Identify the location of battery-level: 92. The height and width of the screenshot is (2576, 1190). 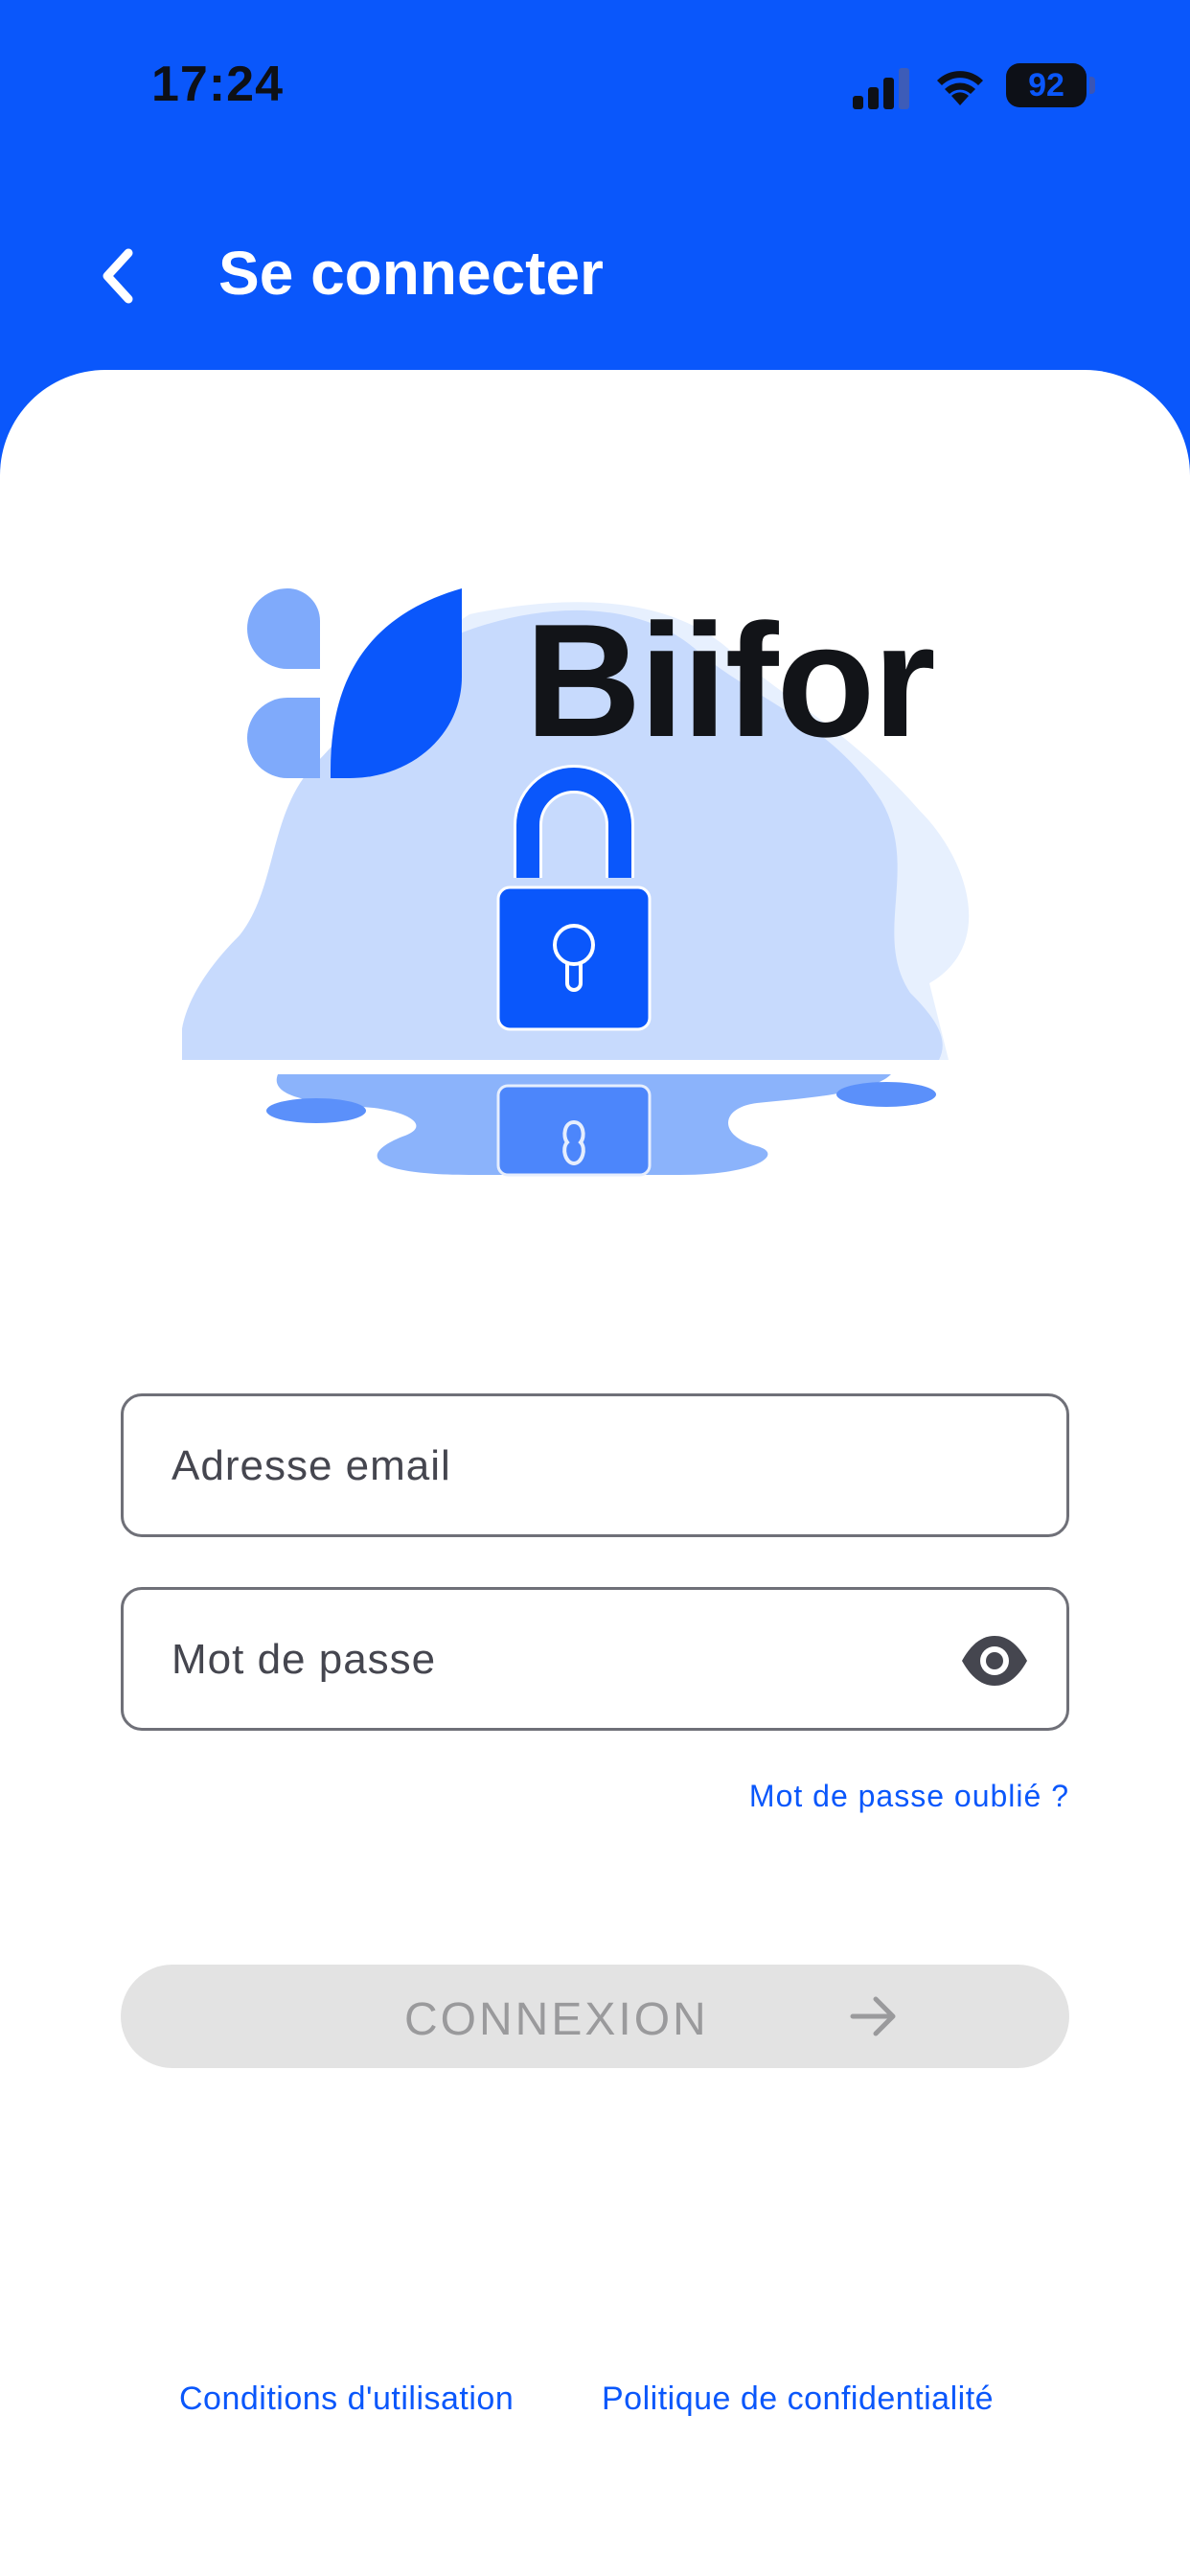
(1046, 85).